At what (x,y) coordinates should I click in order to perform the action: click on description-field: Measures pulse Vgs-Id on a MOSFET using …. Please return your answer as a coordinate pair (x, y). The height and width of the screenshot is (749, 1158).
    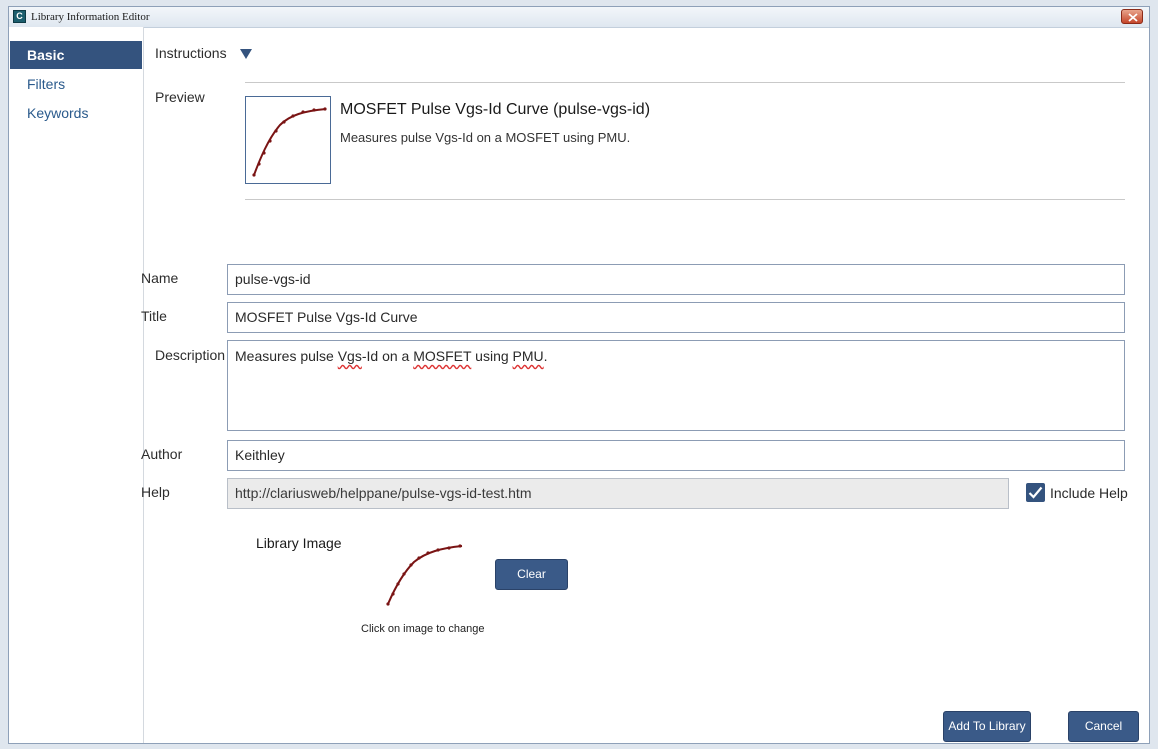
    Looking at the image, I should click on (676, 385).